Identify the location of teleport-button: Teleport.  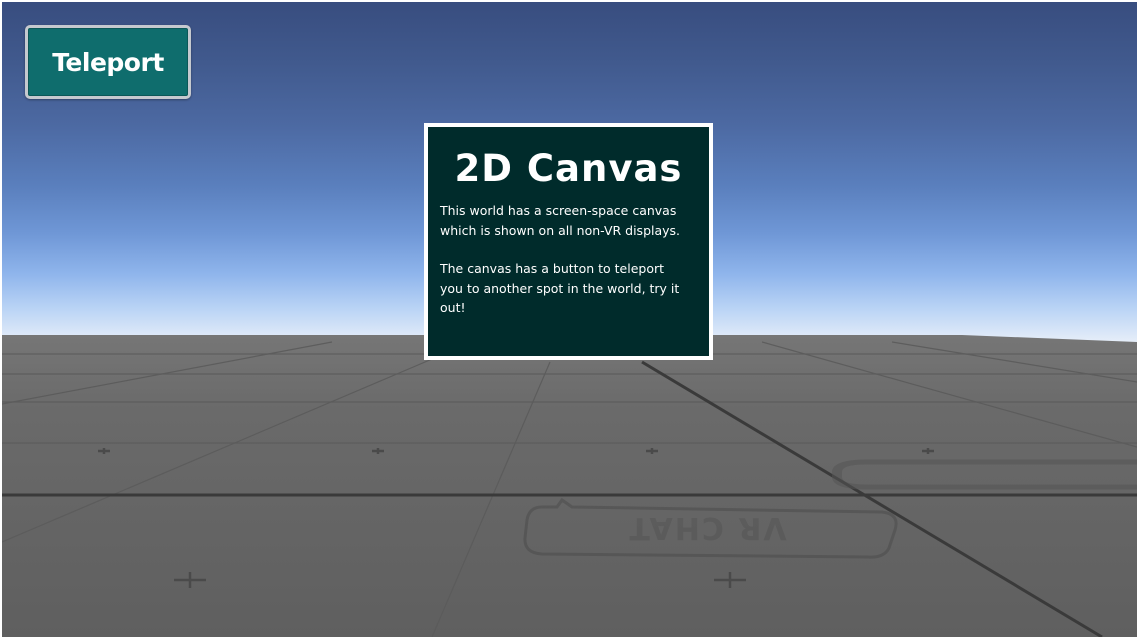
(108, 62).